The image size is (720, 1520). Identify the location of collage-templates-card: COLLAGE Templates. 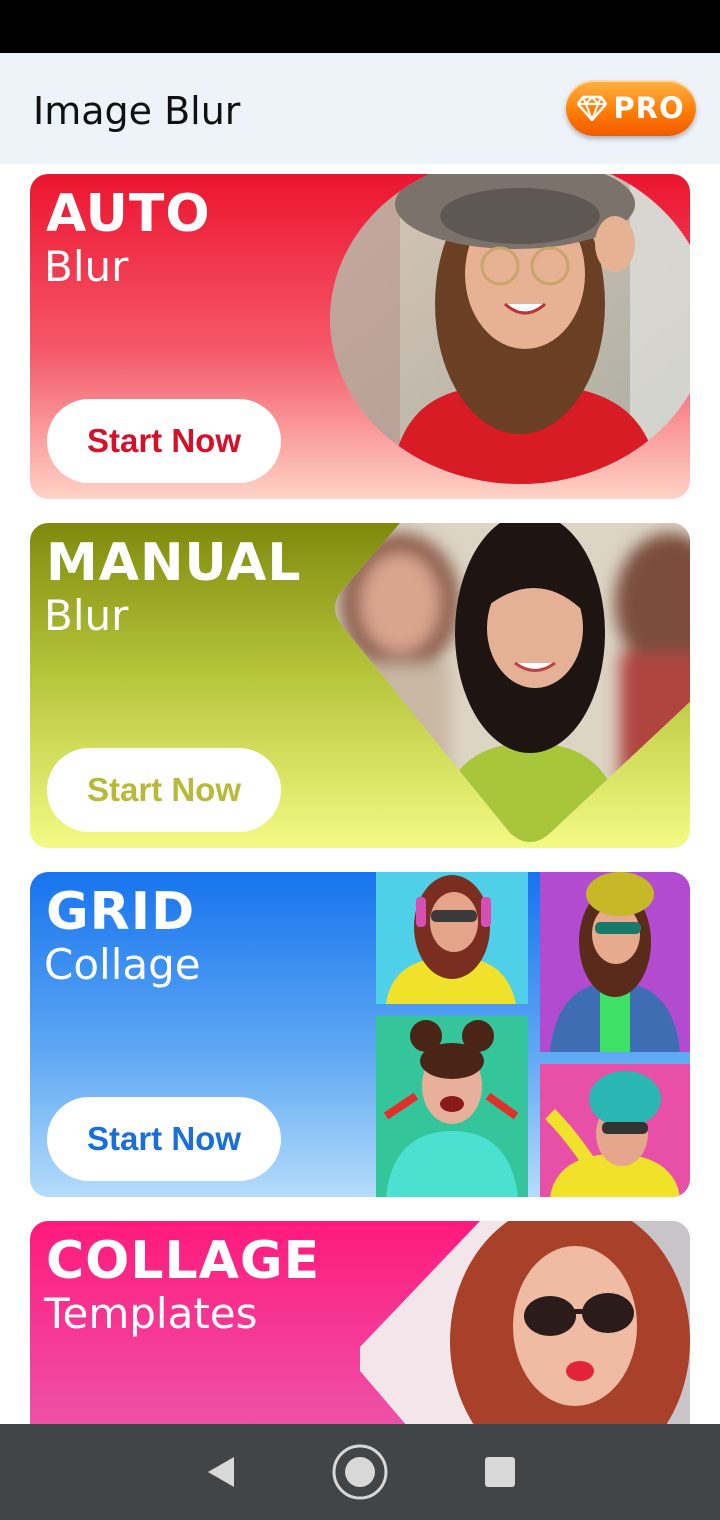
(360, 1322).